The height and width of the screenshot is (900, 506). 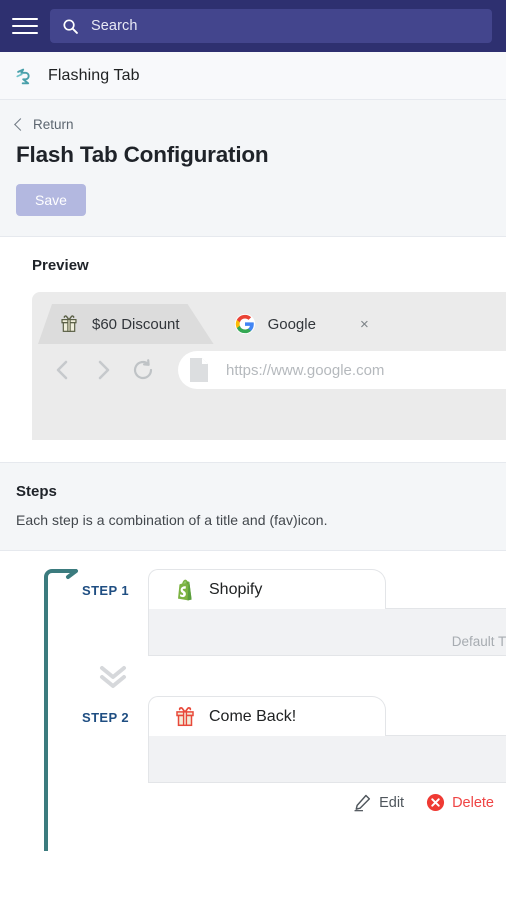 I want to click on app-brand-name: Flashing Tab, so click(x=94, y=75).